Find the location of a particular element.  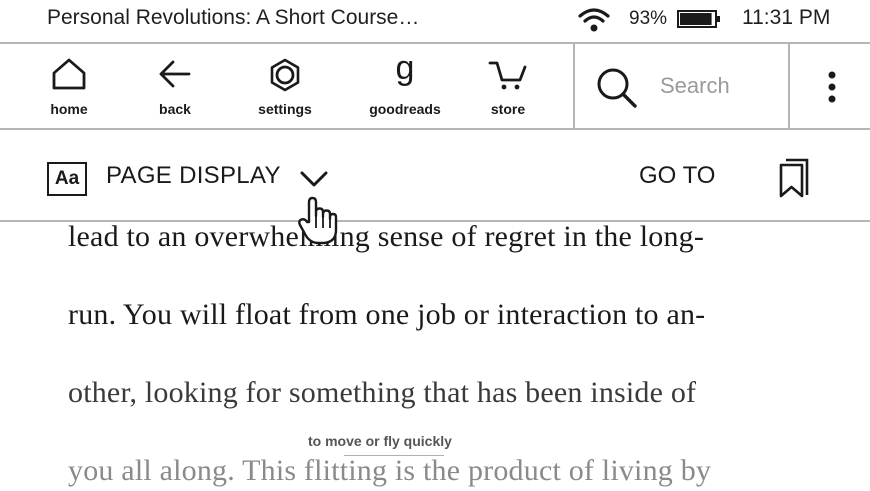

goodreads-button: g goodreads is located at coordinates (405, 86).